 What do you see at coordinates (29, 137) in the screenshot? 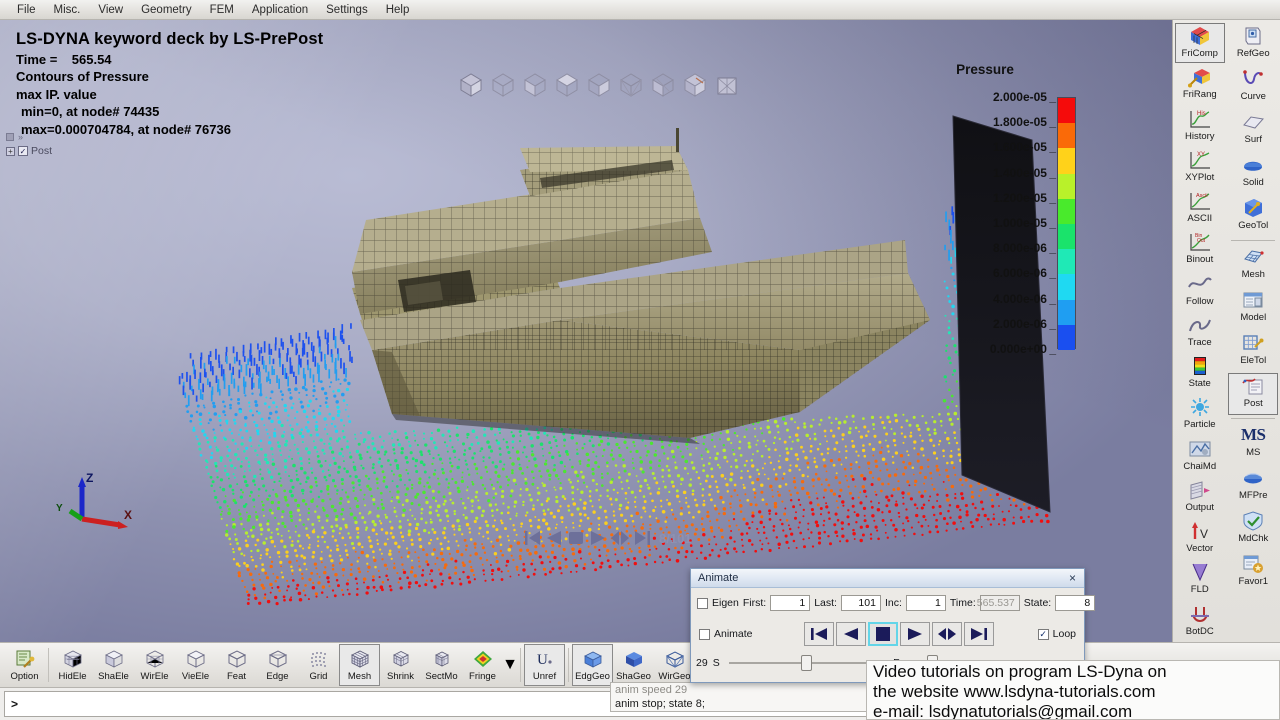
I see `tree-toolbar: »` at bounding box center [29, 137].